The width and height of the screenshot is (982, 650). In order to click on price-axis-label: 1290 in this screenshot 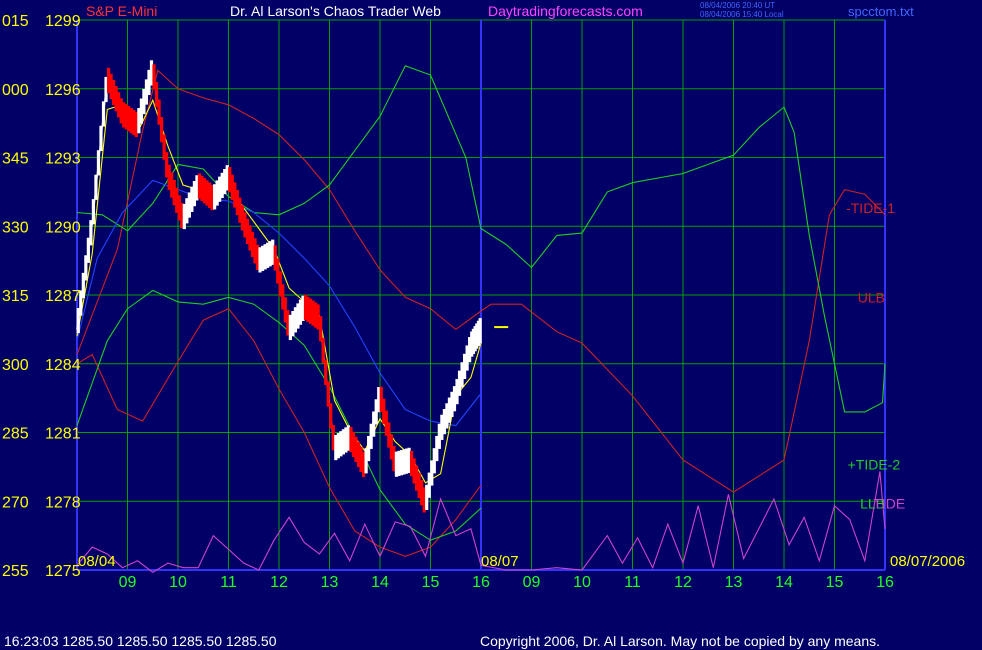, I will do `click(63, 227)`.